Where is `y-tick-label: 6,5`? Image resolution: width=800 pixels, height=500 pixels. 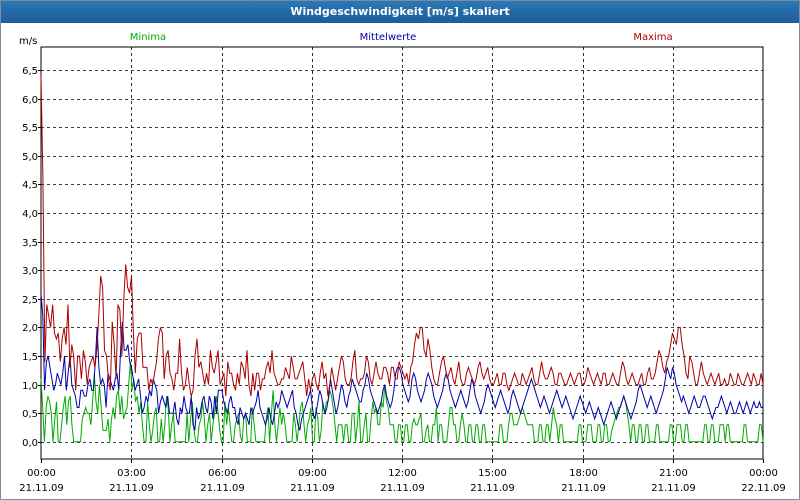
y-tick-label: 6,5 is located at coordinates (30, 71).